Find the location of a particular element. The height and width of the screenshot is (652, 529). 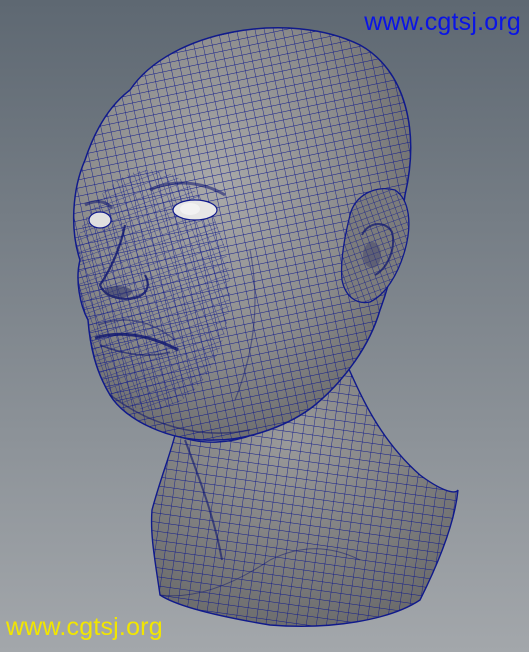

watermark-bottom: www.cgtsj.org is located at coordinates (84, 627).